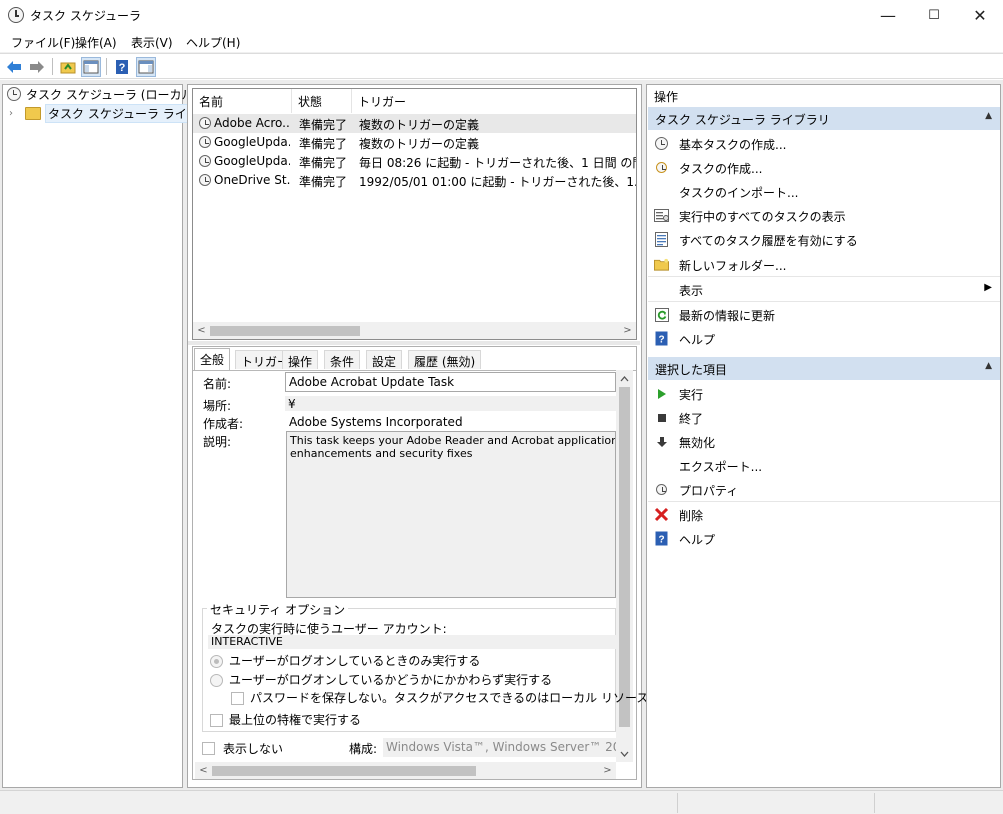 This screenshot has height=814, width=1003. Describe the element at coordinates (824, 418) in the screenshot. I see `action-end: 終了` at that location.